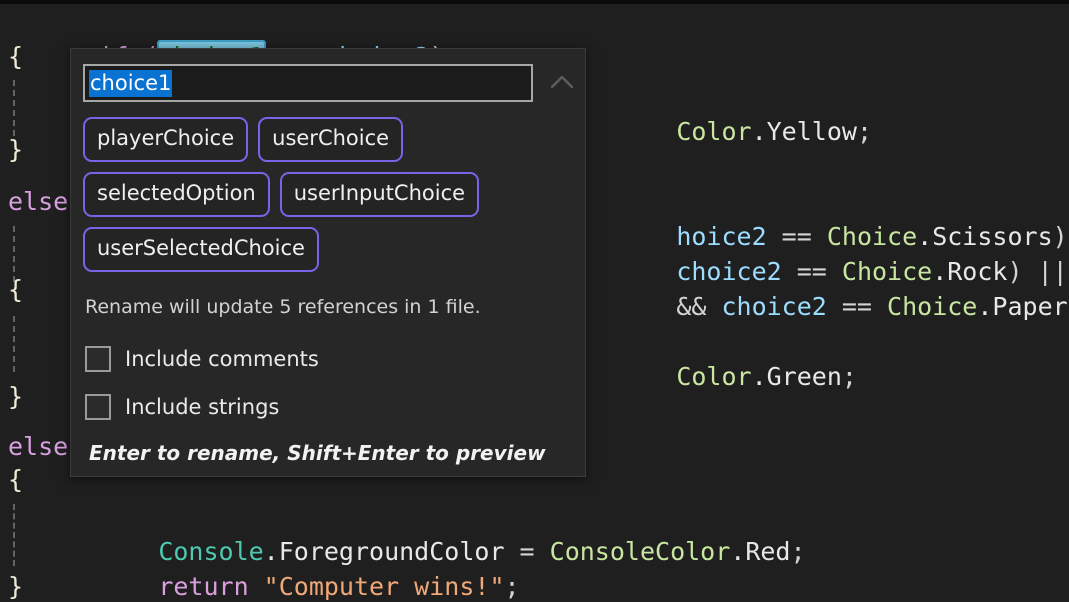 Image resolution: width=1069 pixels, height=602 pixels. Describe the element at coordinates (827, 217) in the screenshot. I see `code-line-cond-scissors: hoice2 == Choice.Scissors) ||` at that location.